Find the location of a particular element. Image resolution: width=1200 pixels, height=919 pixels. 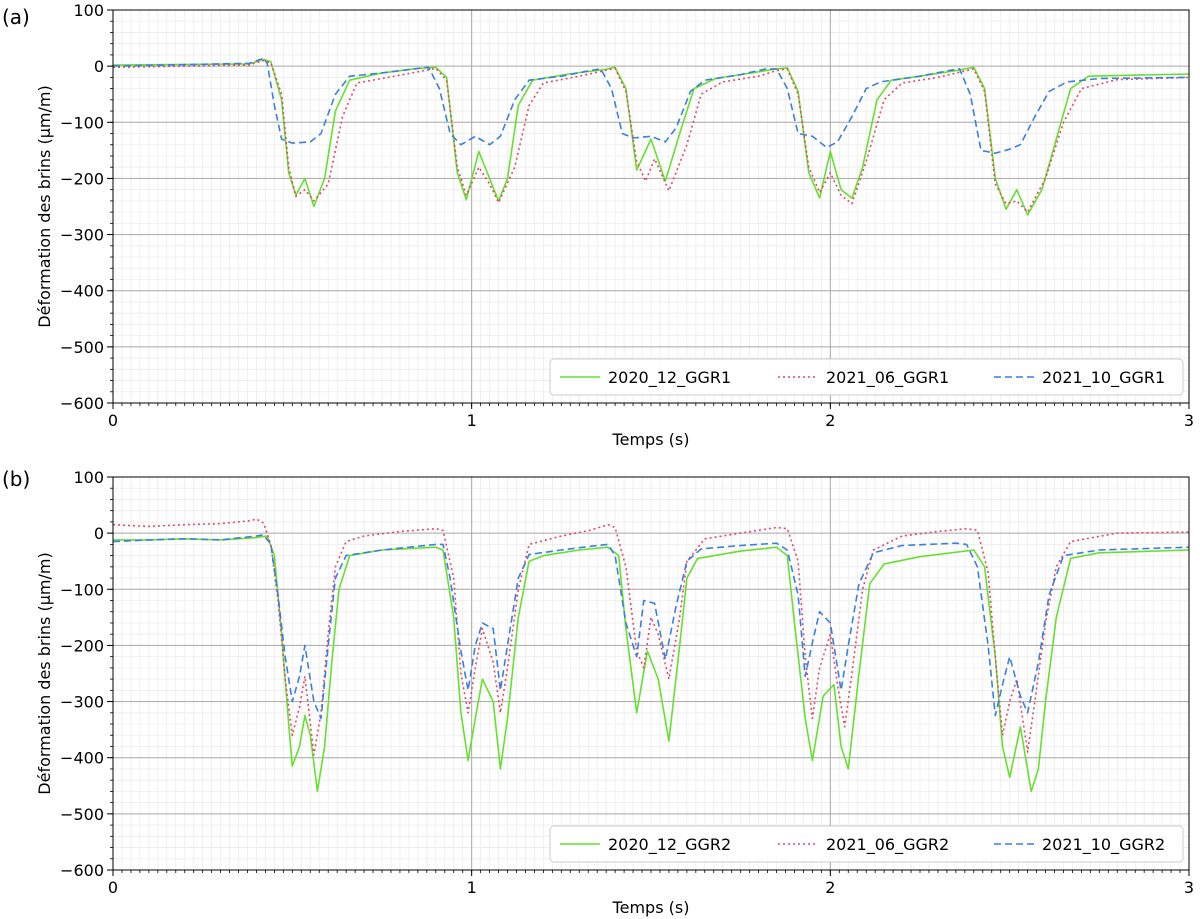

legend: 2020_12_GGR2 2021_06_GGR2 2021_10_GGR2 is located at coordinates (866, 844).